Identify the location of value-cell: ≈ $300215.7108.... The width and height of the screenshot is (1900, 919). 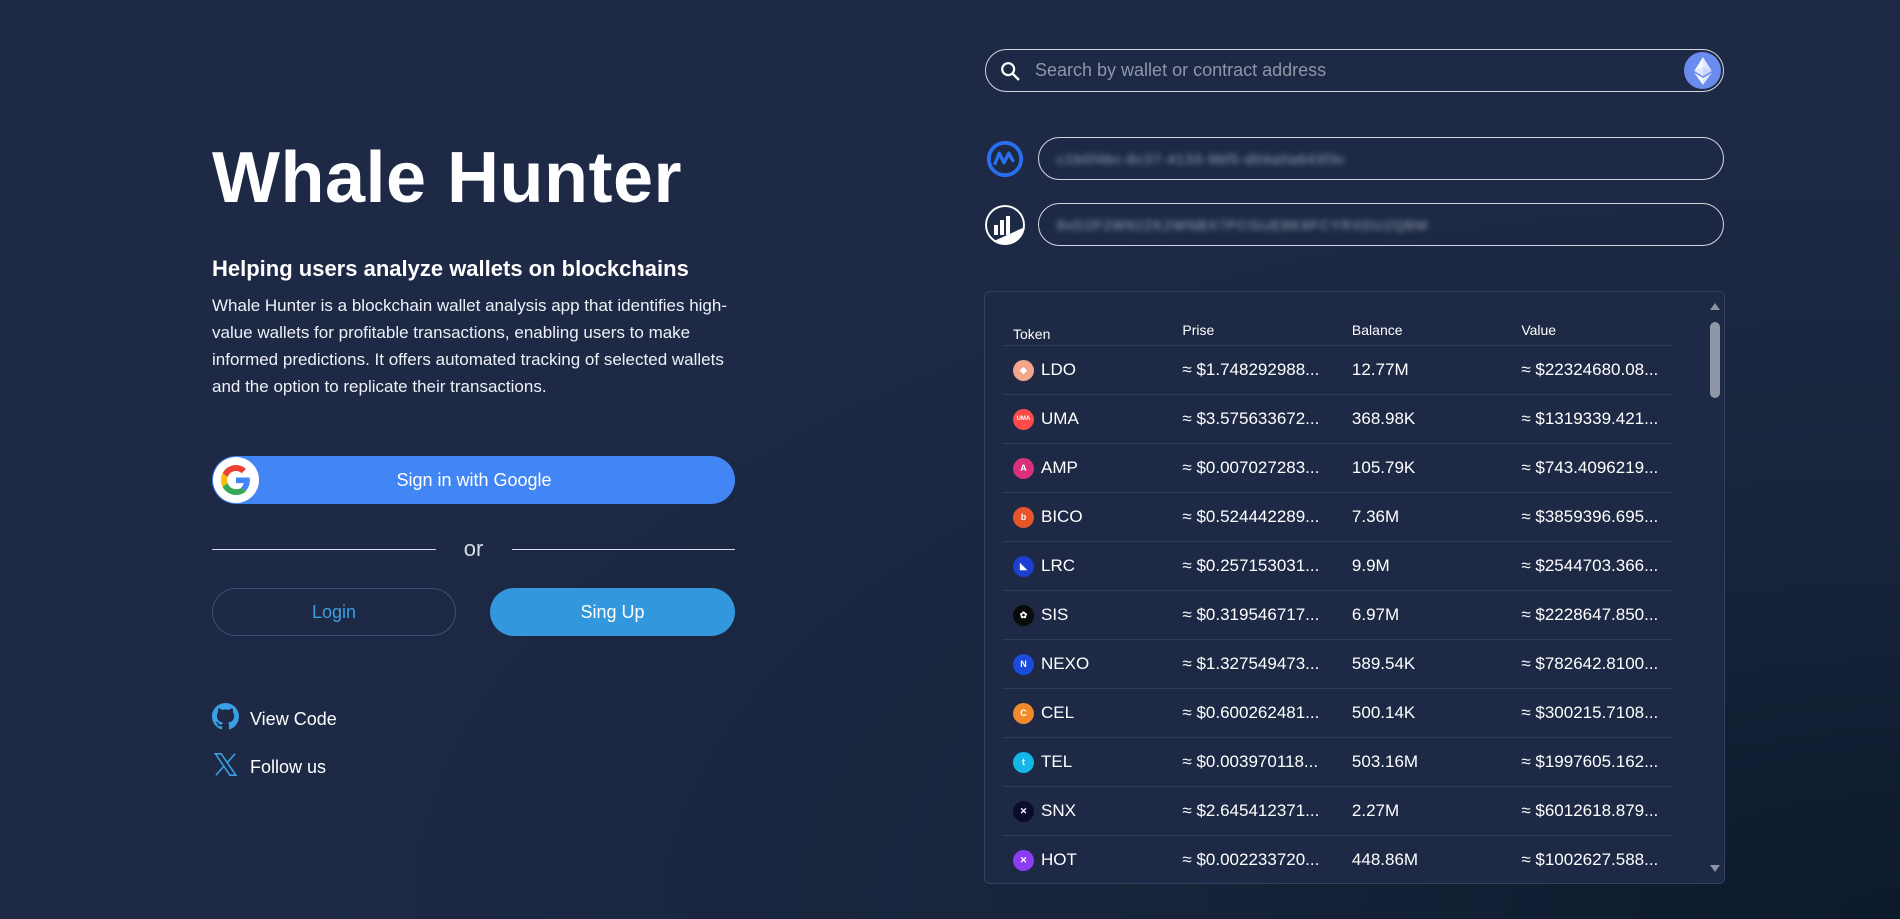
(1590, 712).